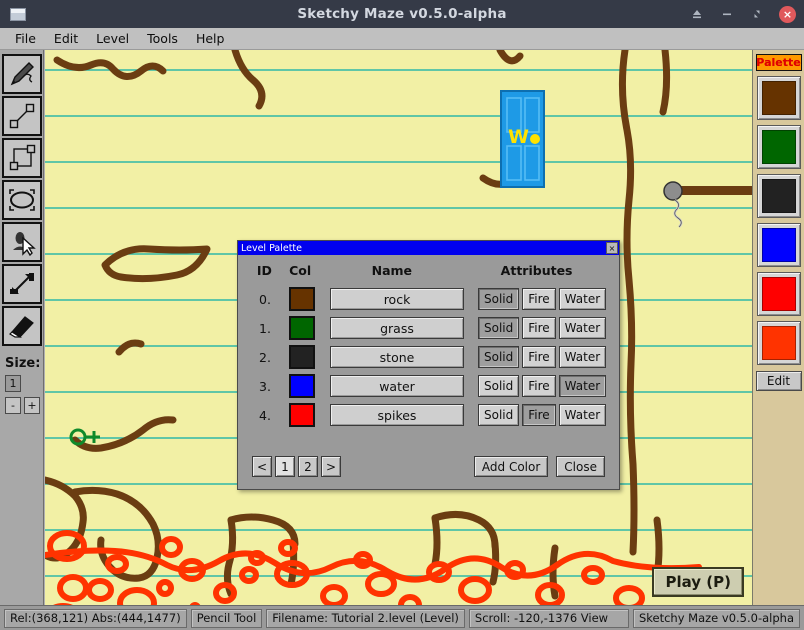 The width and height of the screenshot is (804, 630). What do you see at coordinates (397, 415) in the screenshot?
I see `row-name-input: spikes` at bounding box center [397, 415].